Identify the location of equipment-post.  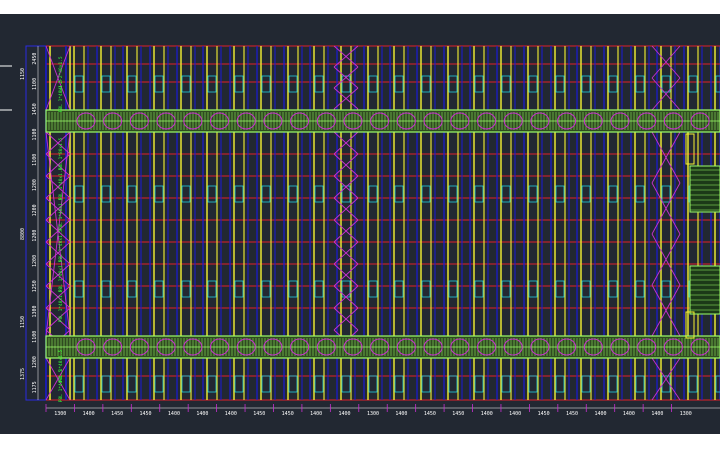
(690, 149).